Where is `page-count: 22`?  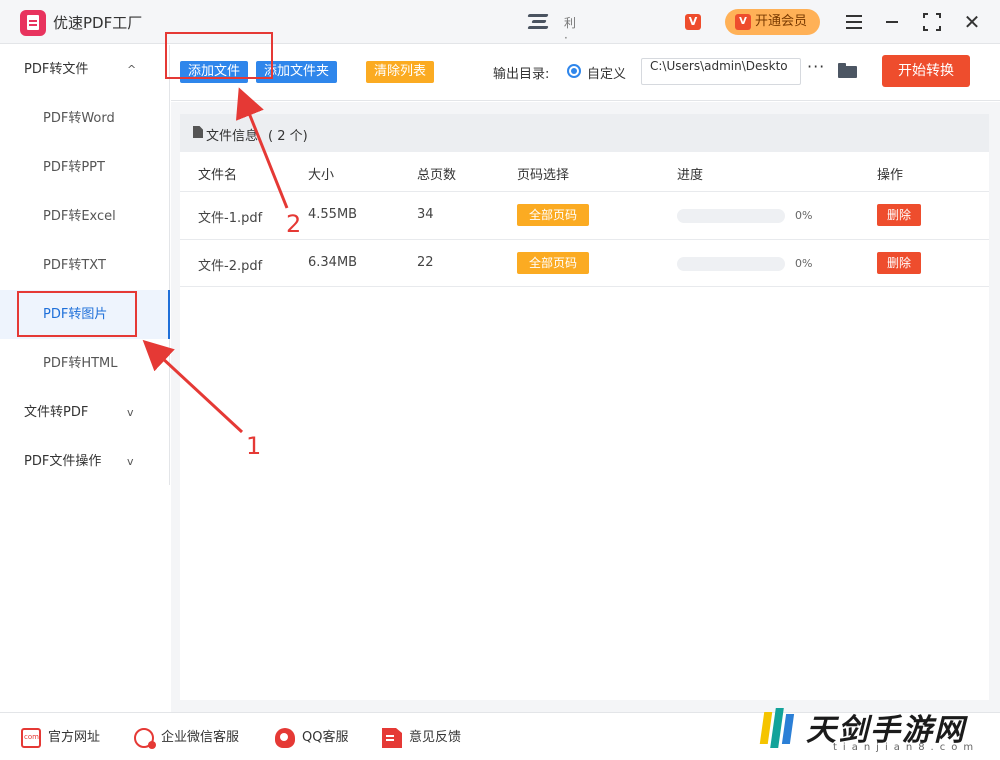
page-count: 22 is located at coordinates (425, 262).